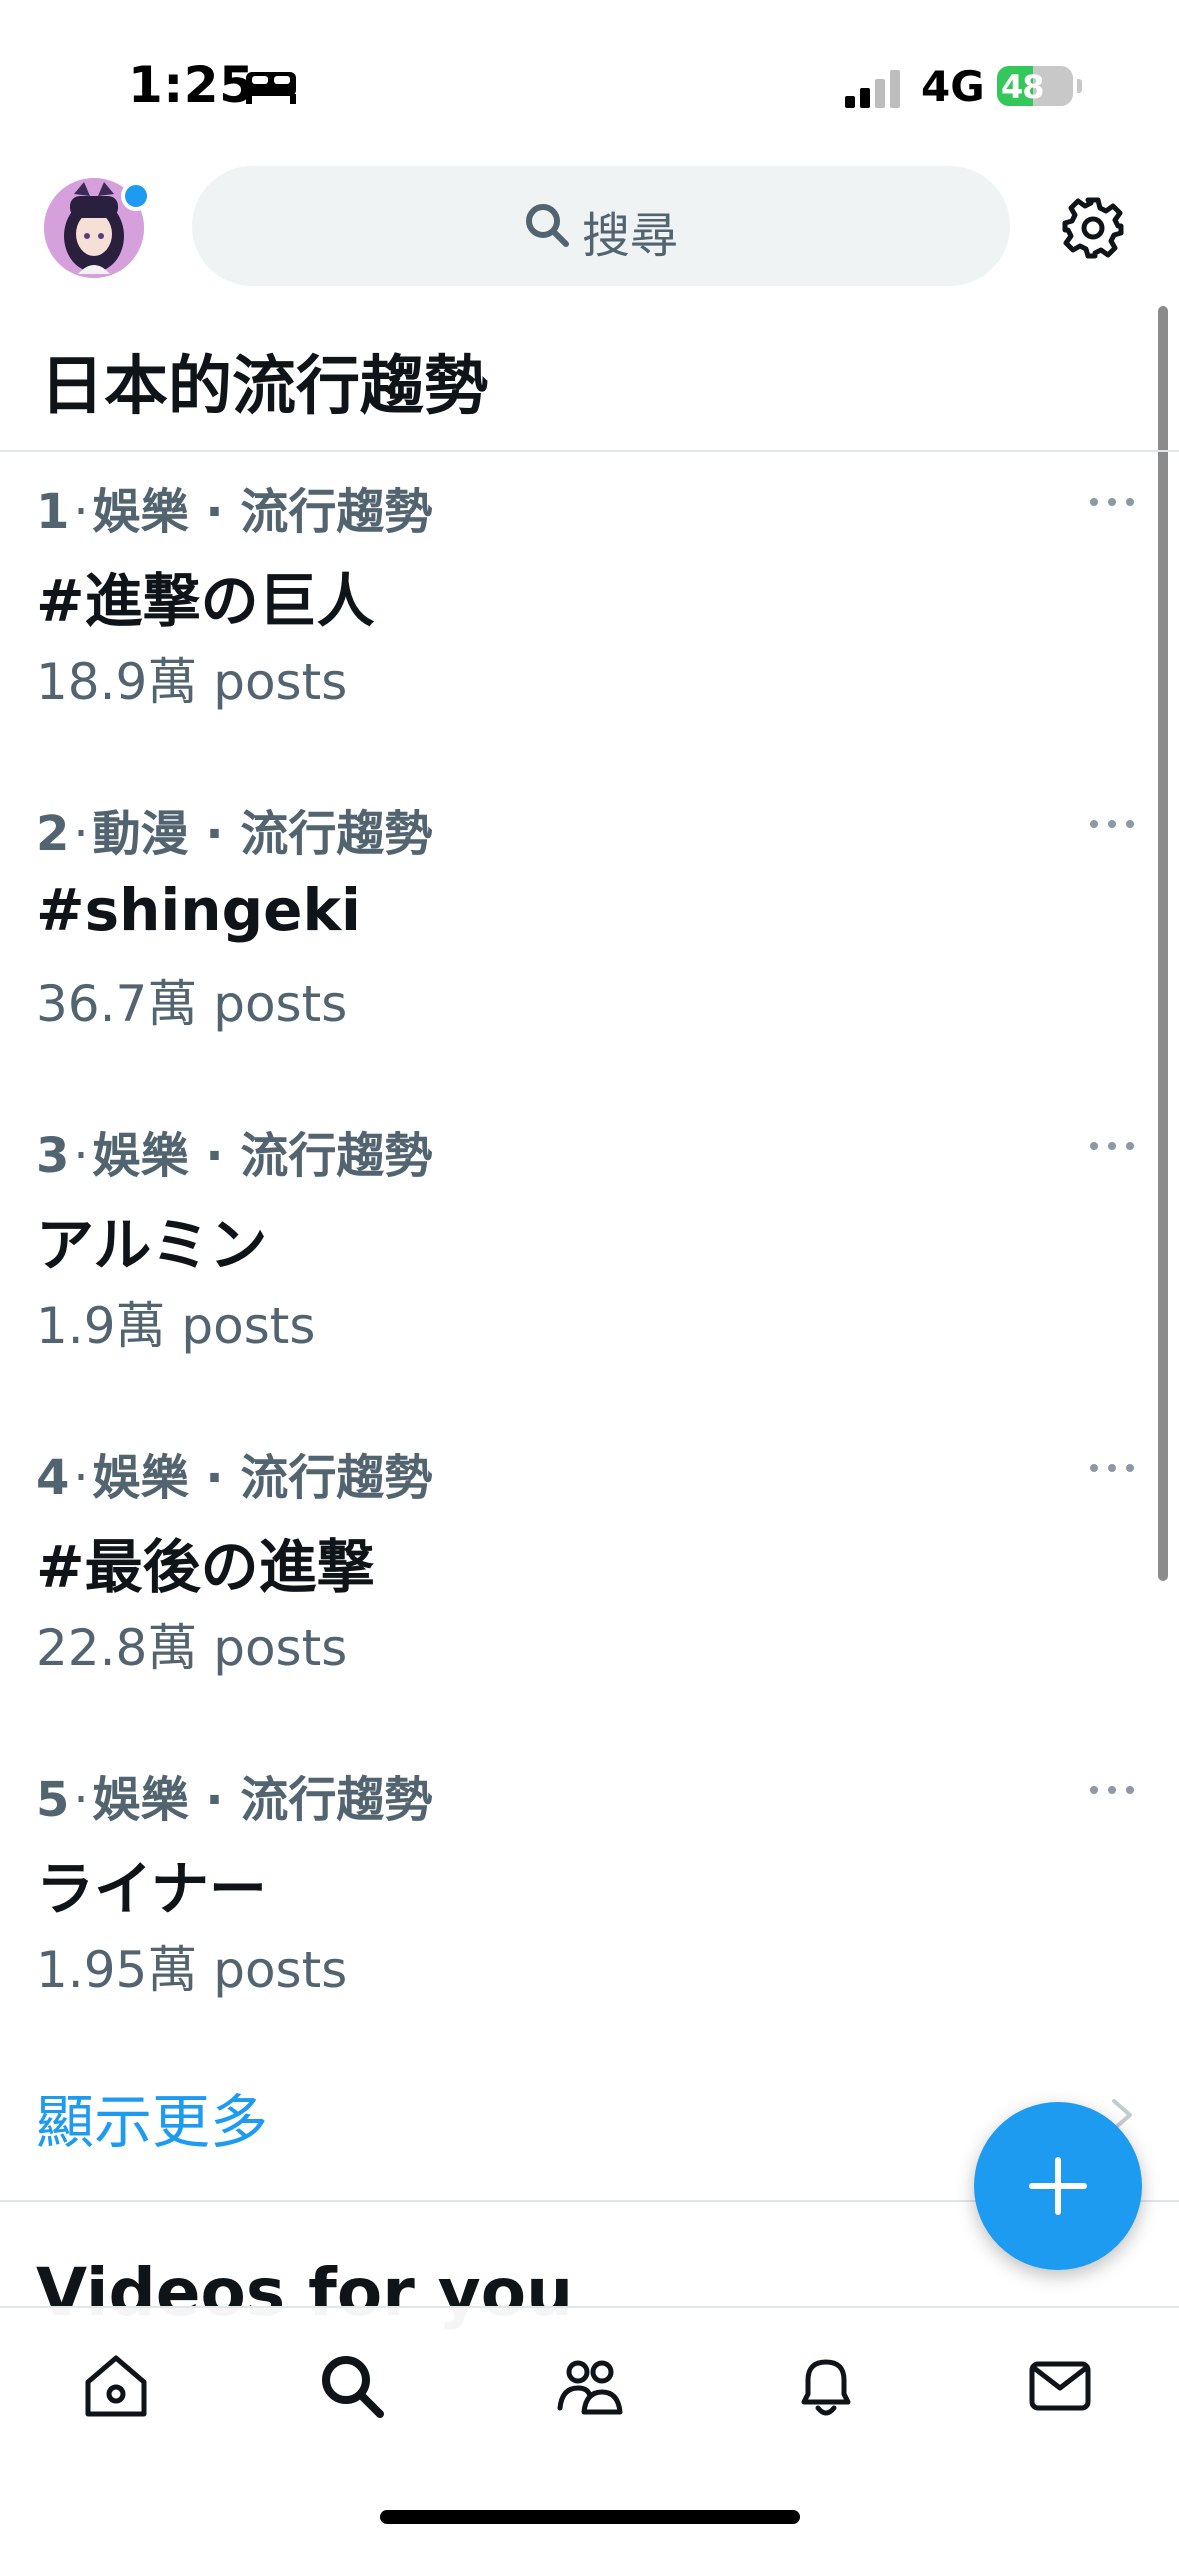  What do you see at coordinates (152, 2117) in the screenshot?
I see `show-more-link: 顯示更多` at bounding box center [152, 2117].